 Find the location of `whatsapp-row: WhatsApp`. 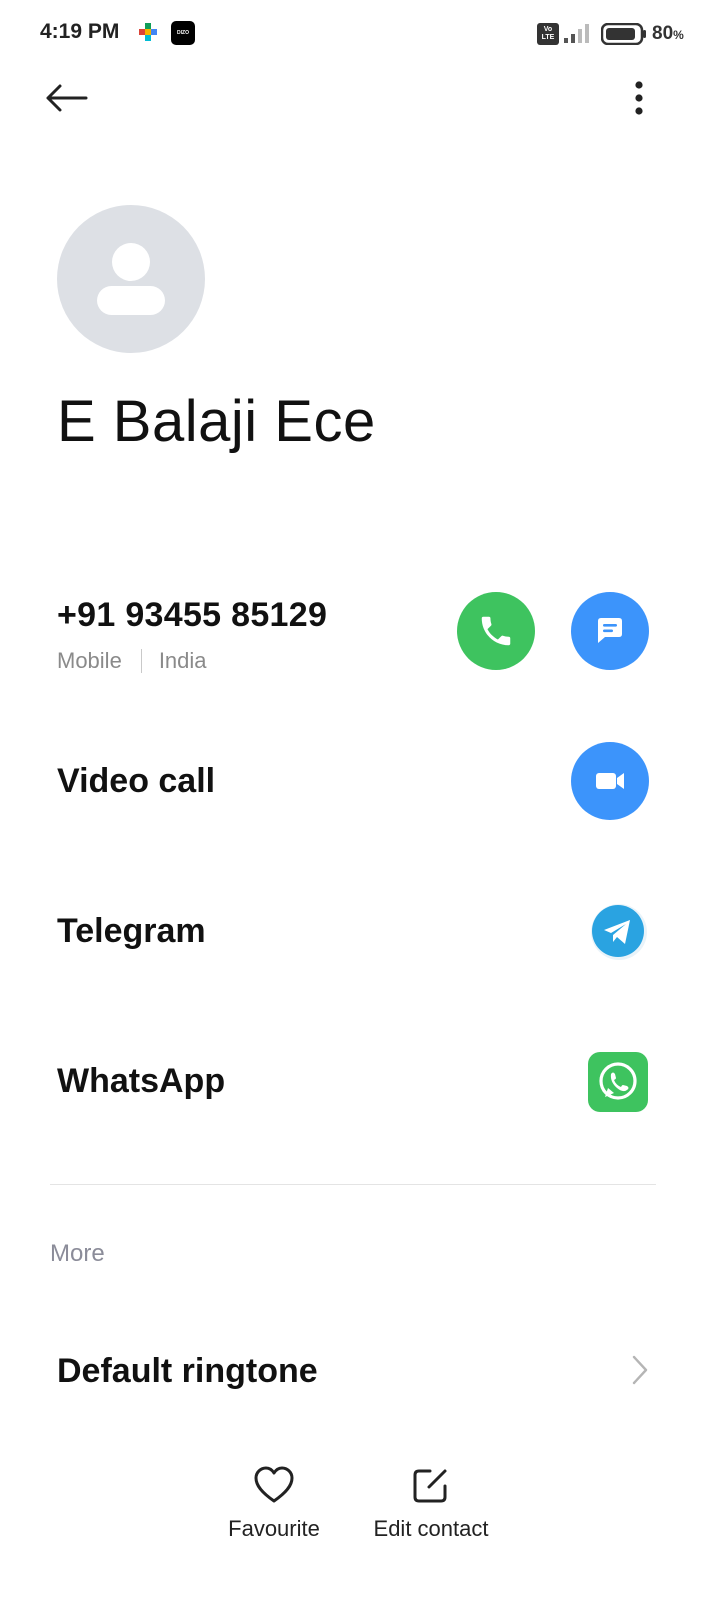

whatsapp-row: WhatsApp is located at coordinates (360, 1082).